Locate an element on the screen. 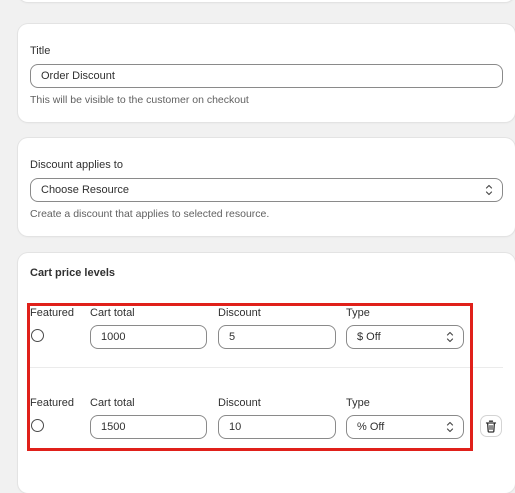  row2-cart-total-label: Cart total is located at coordinates (112, 403).